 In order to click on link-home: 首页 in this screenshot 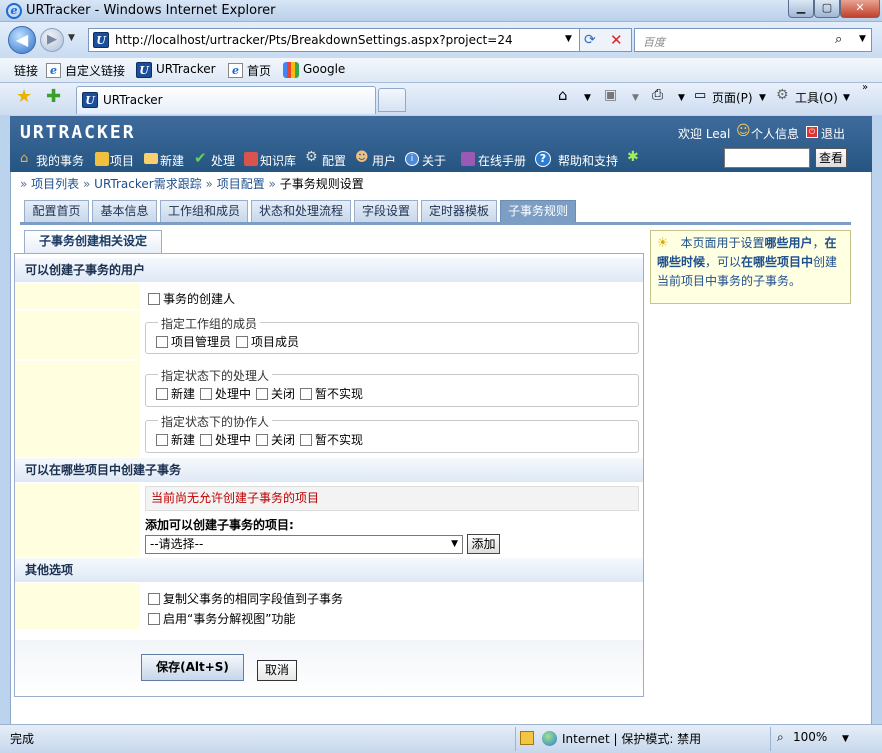, I will do `click(259, 70)`.